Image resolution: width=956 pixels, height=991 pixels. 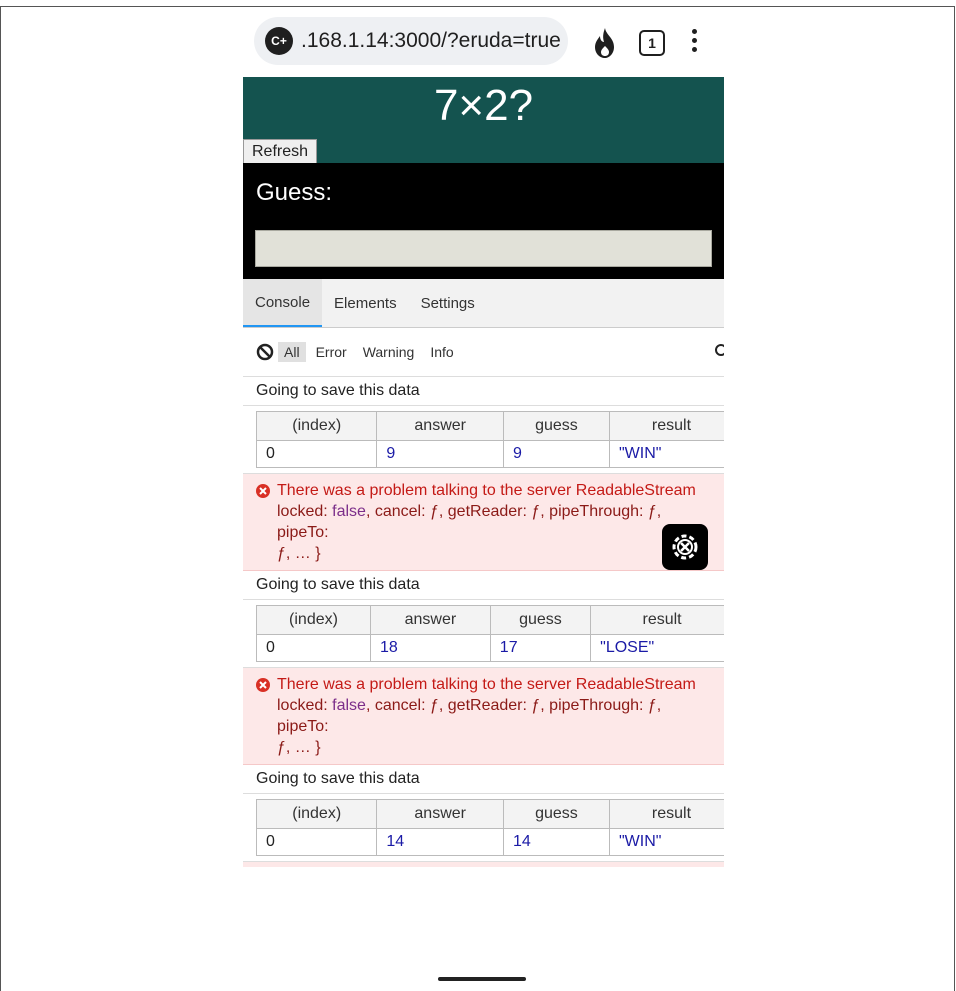 I want to click on table-row: 0 14 14 "WIN", so click(x=489, y=842).